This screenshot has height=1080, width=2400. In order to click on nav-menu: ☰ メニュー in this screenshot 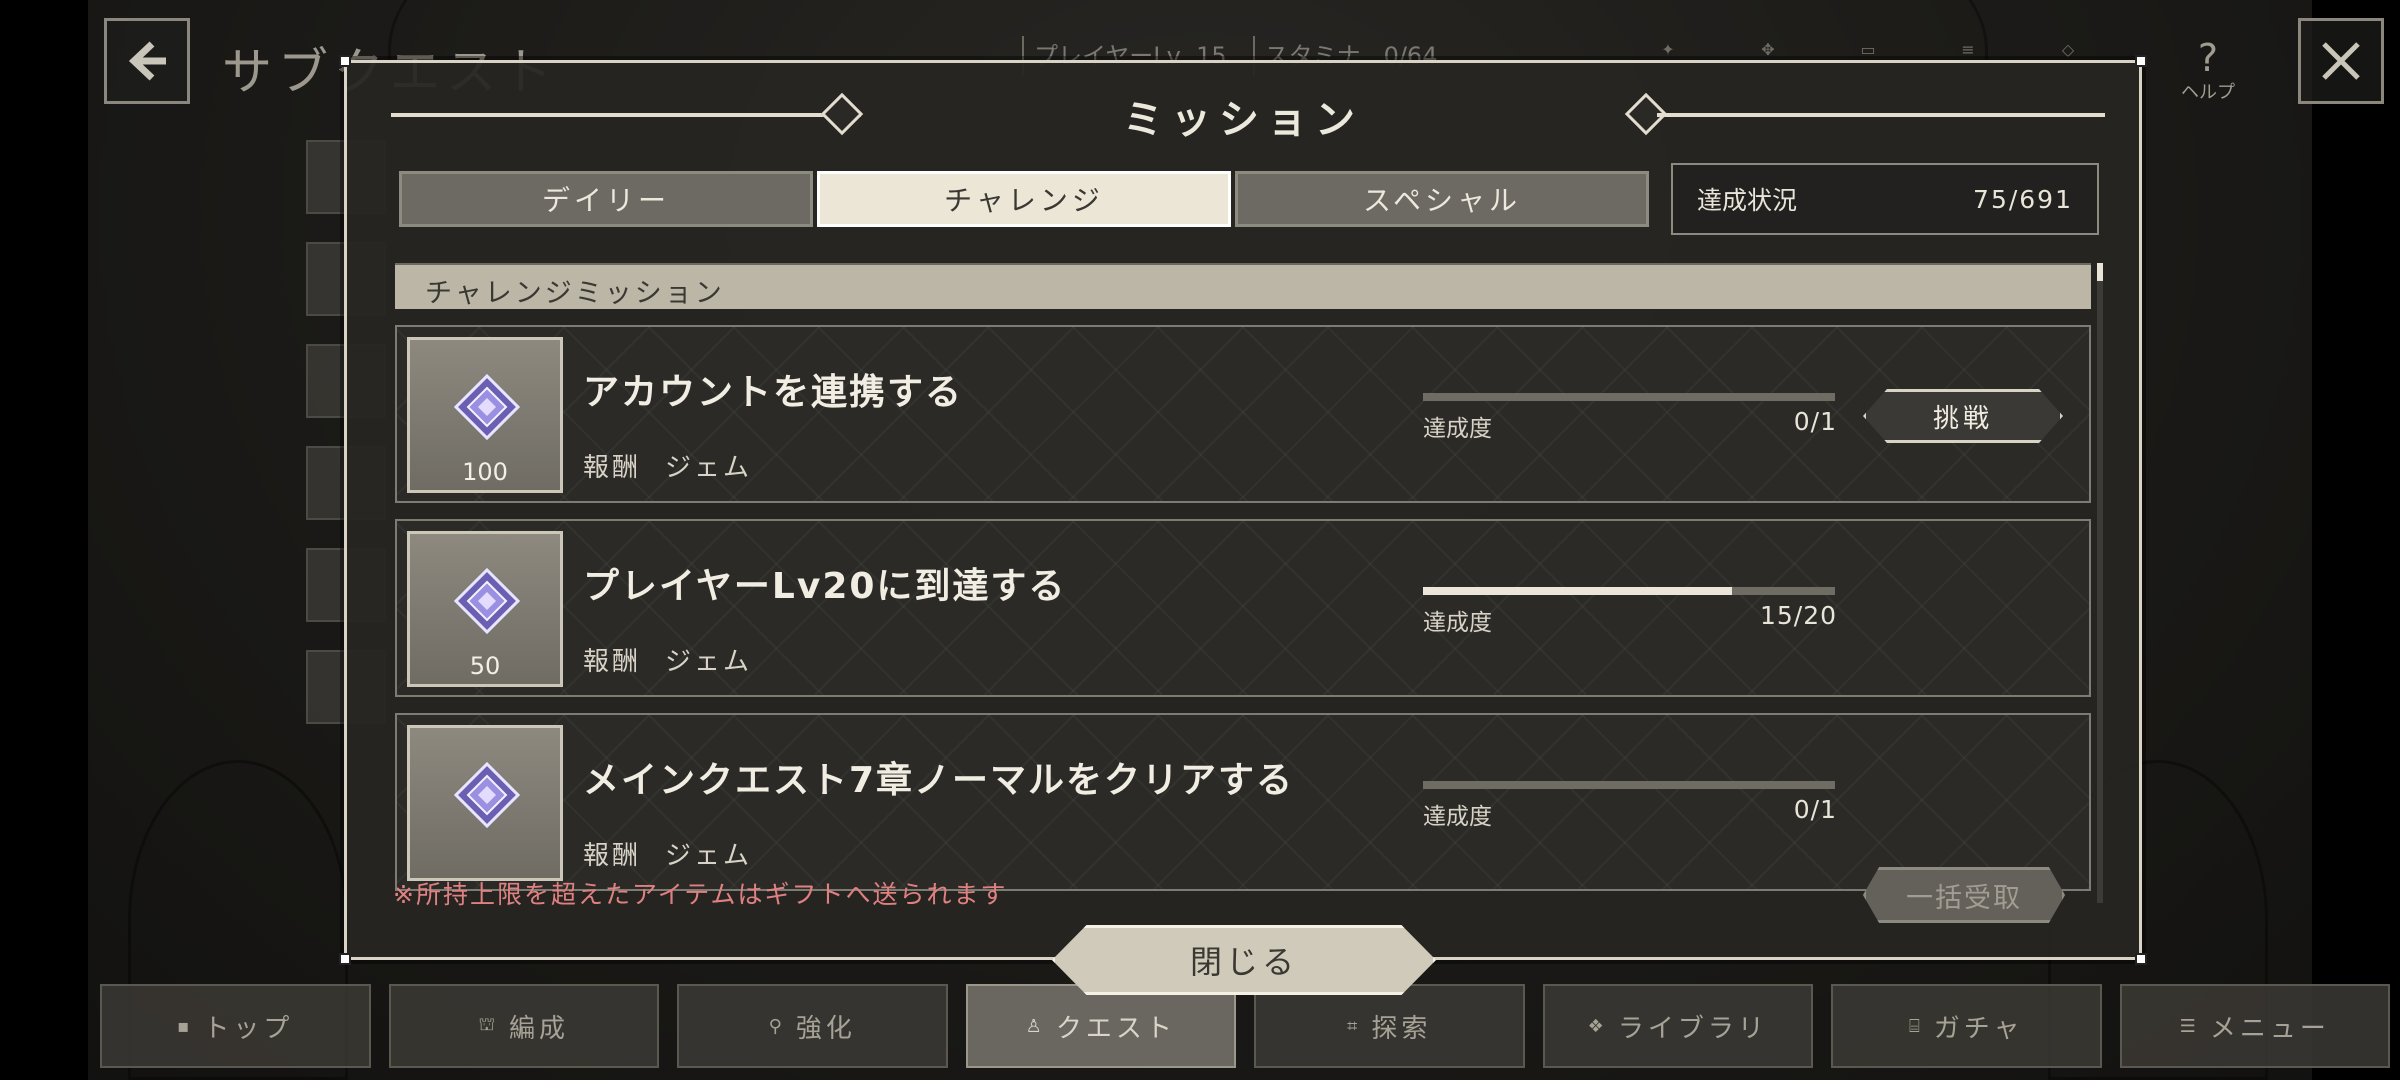, I will do `click(2254, 1026)`.